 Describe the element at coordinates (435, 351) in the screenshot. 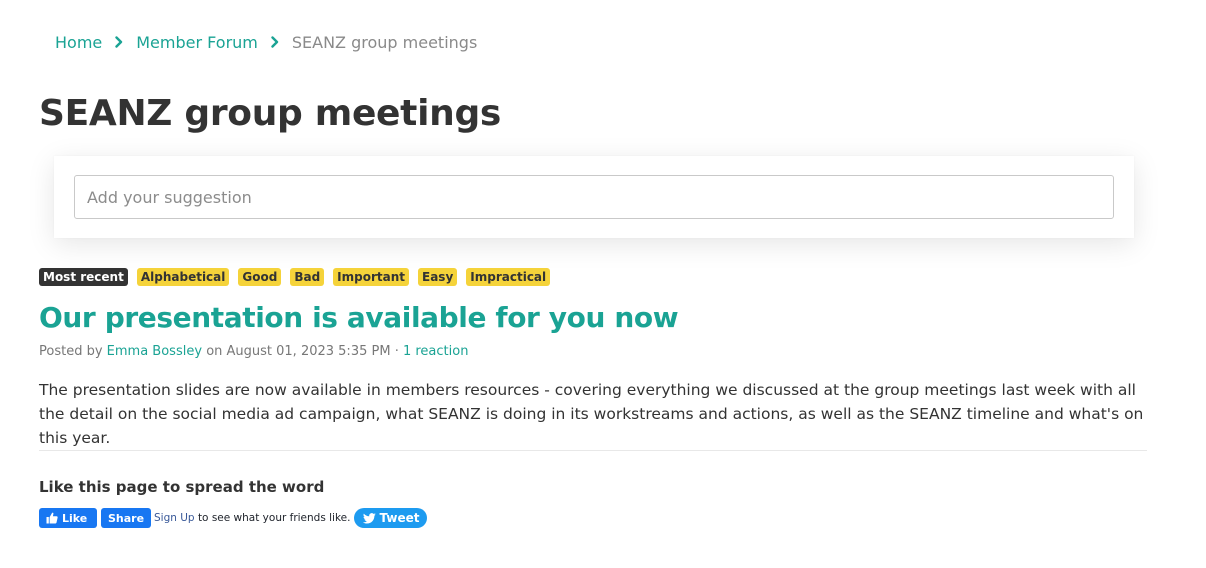

I see `reactions-link: 1 reaction` at that location.